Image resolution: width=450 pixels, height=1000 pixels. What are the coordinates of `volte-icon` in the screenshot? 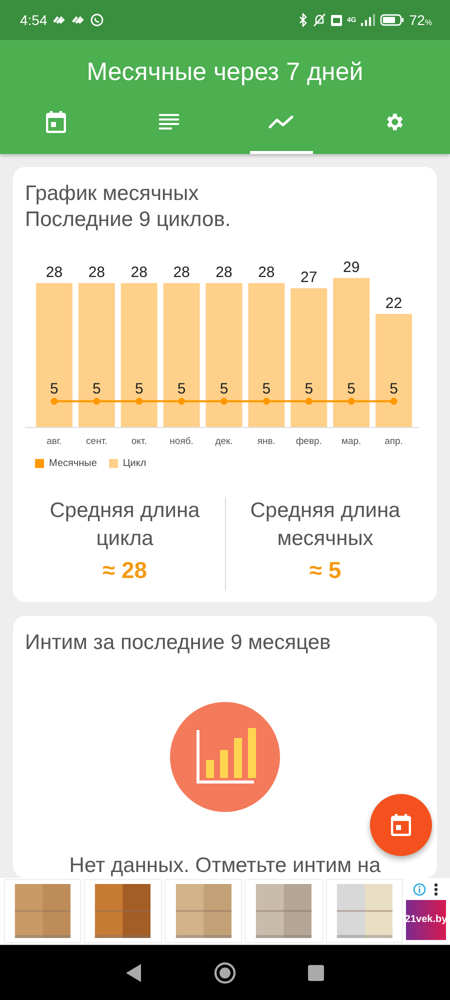 It's located at (336, 20).